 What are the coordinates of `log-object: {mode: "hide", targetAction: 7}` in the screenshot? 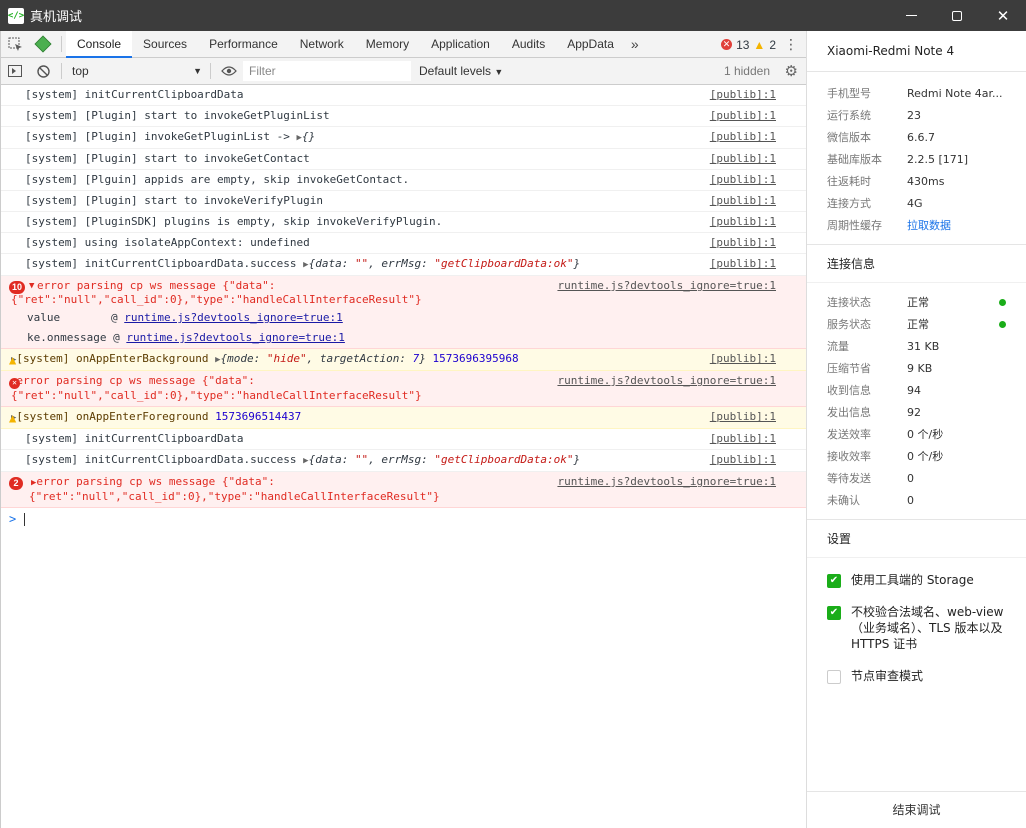 It's located at (323, 358).